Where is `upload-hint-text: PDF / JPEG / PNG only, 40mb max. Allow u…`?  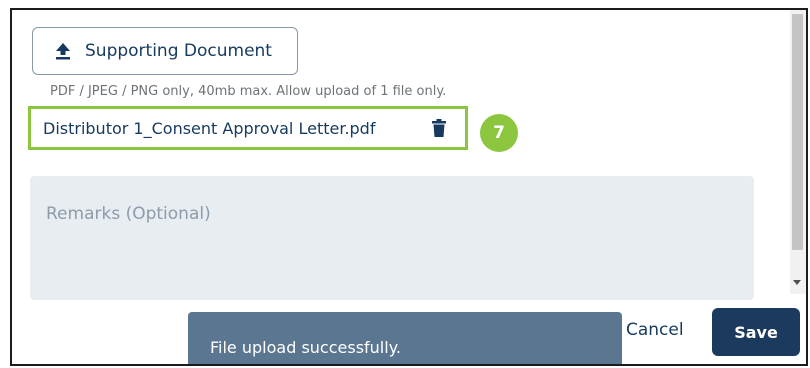 upload-hint-text: PDF / JPEG / PNG only, 40mb max. Allow u… is located at coordinates (248, 91).